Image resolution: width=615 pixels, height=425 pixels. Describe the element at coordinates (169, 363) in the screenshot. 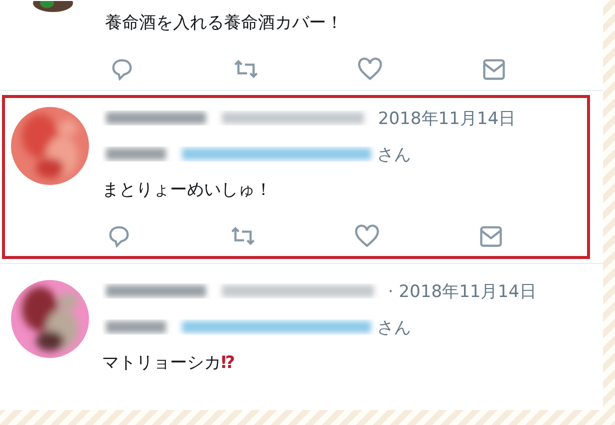

I see `tweet-text: マトリョーシカ⁉` at that location.